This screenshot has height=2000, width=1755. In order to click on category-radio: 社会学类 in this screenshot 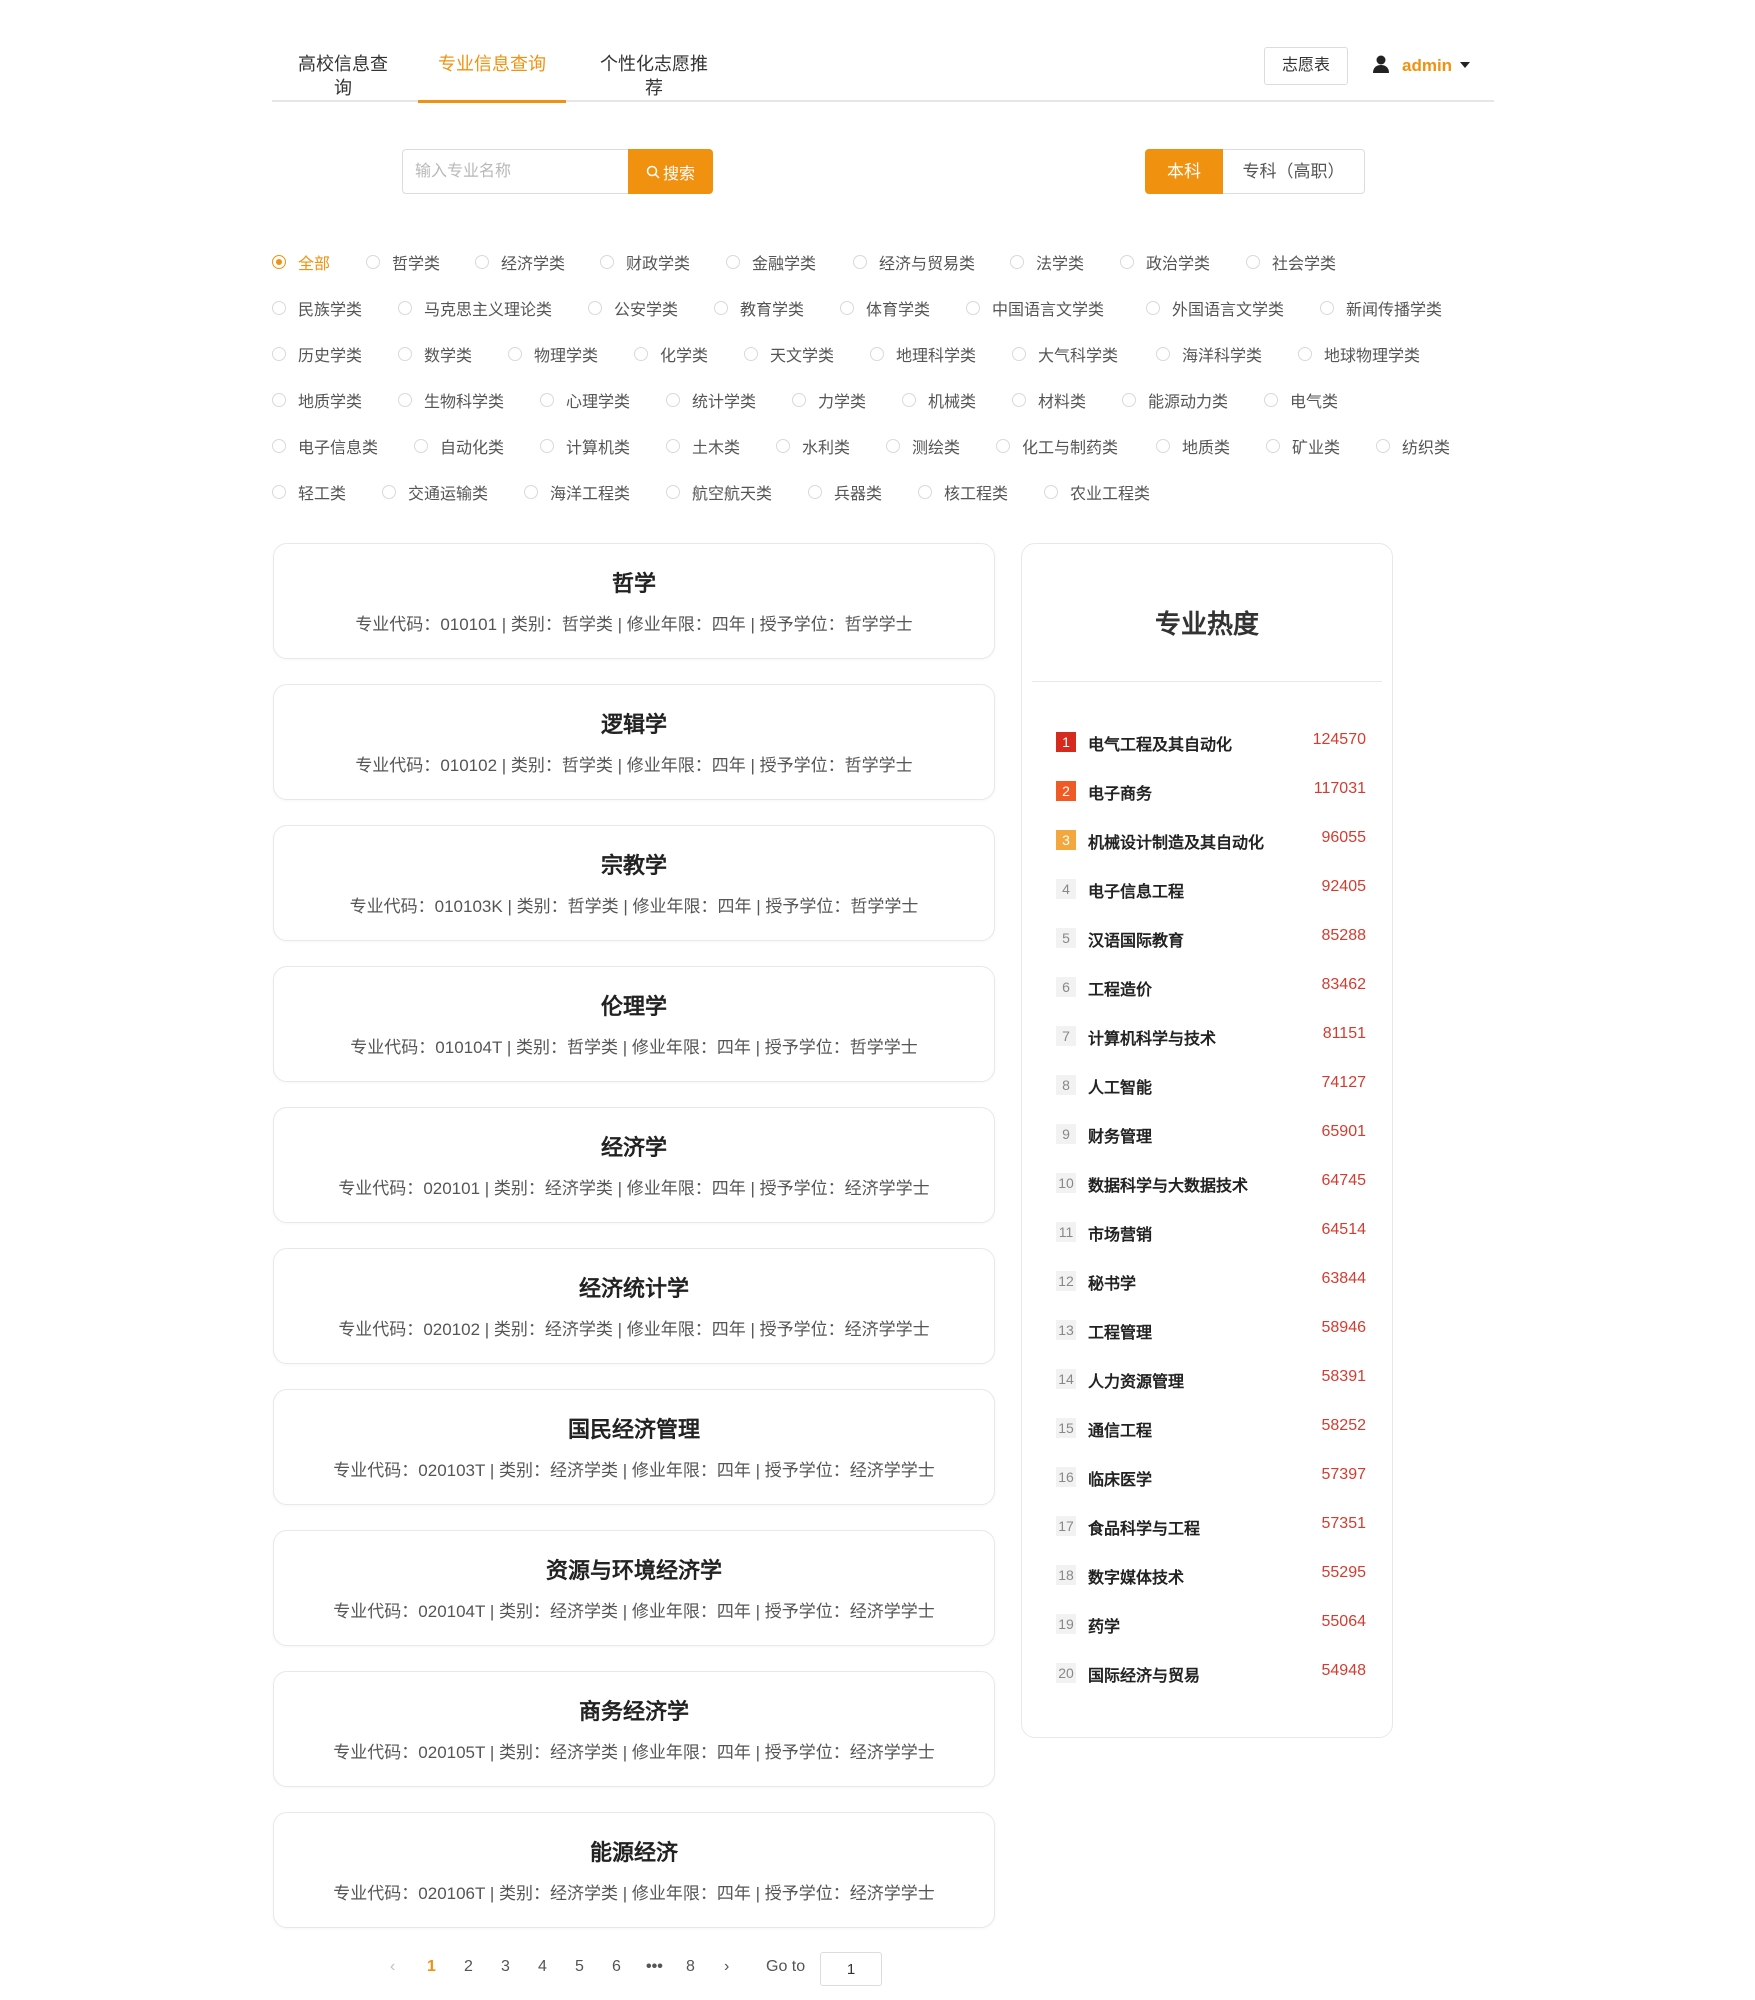, I will do `click(1291, 262)`.